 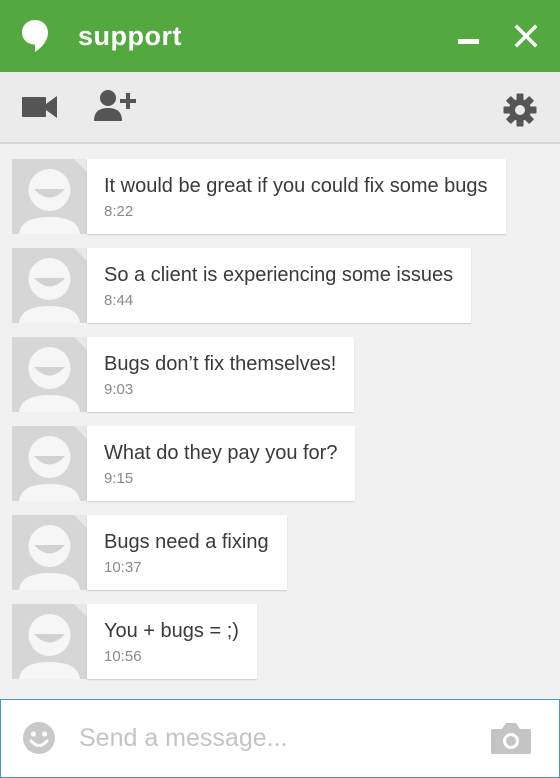 What do you see at coordinates (469, 36) in the screenshot?
I see `minimize-icon` at bounding box center [469, 36].